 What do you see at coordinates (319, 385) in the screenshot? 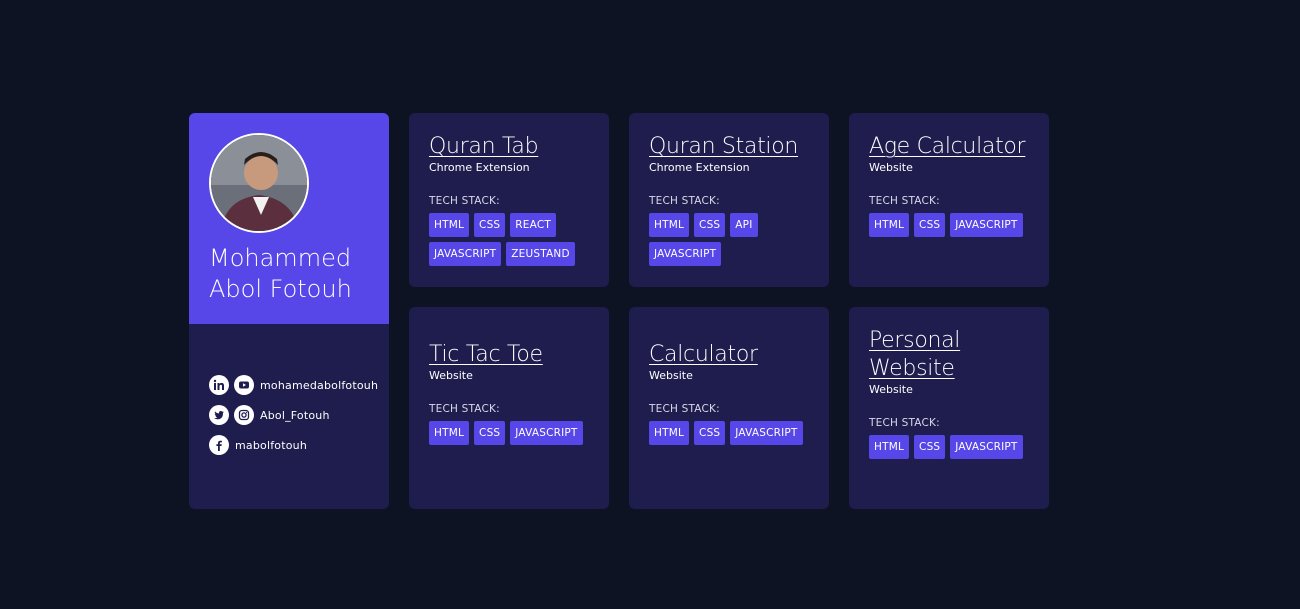
I see `social-handle: mohamedabolfotouh` at bounding box center [319, 385].